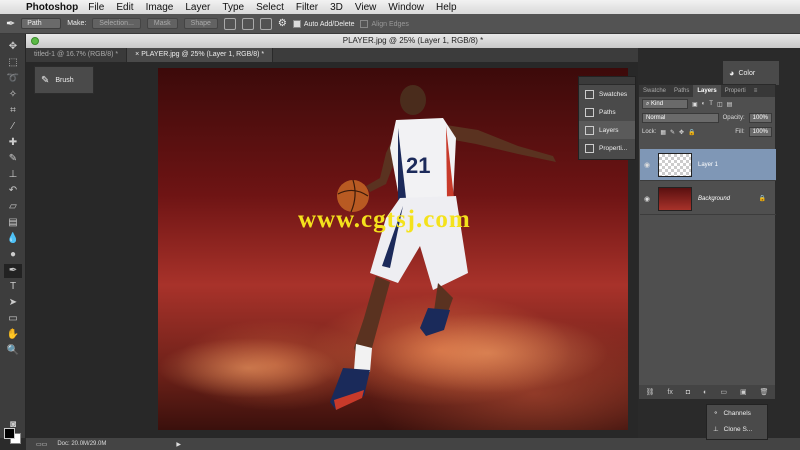 This screenshot has width=800, height=450. What do you see at coordinates (607, 81) in the screenshot?
I see `panel-group-header` at bounding box center [607, 81].